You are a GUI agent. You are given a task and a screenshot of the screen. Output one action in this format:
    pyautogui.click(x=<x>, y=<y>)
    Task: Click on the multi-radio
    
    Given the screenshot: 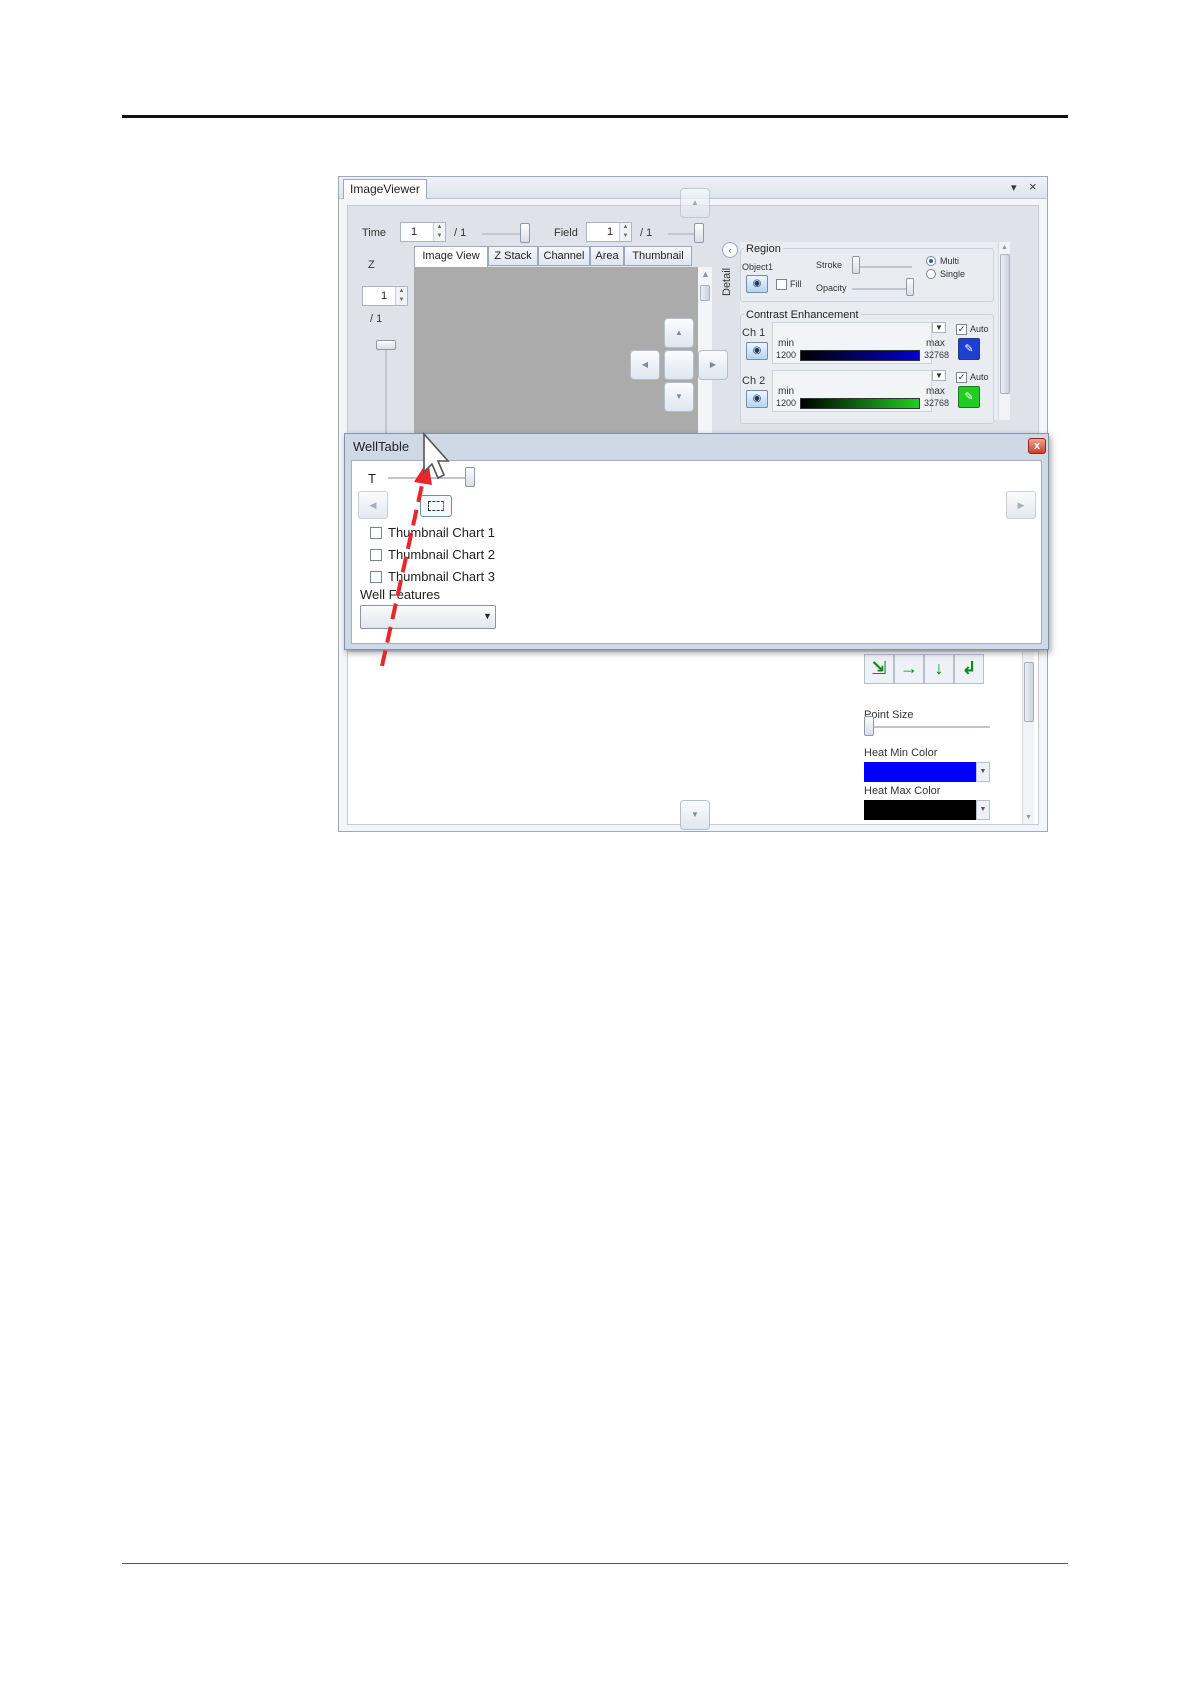 What is the action you would take?
    pyautogui.click(x=931, y=261)
    